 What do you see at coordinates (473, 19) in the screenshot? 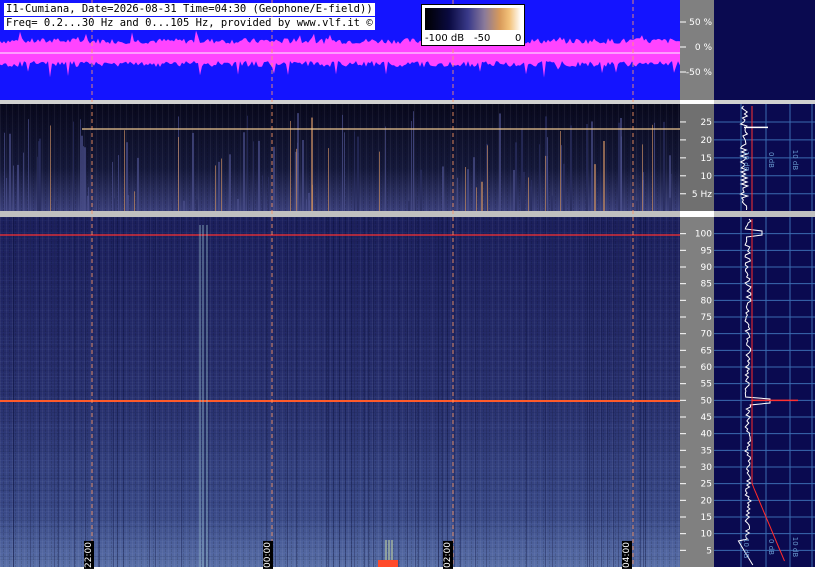
I see `colorbar-gradient` at bounding box center [473, 19].